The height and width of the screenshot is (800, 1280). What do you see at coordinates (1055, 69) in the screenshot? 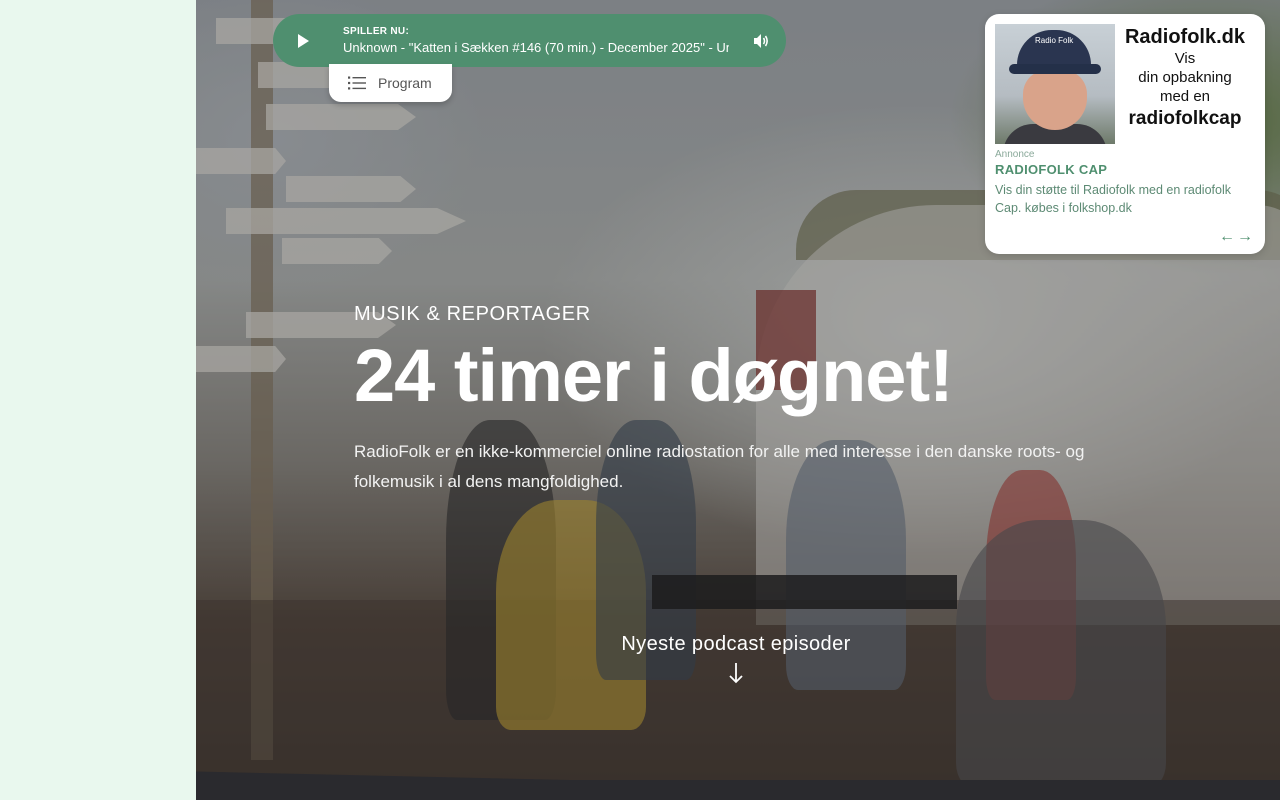
I see `ad-photo-brim` at bounding box center [1055, 69].